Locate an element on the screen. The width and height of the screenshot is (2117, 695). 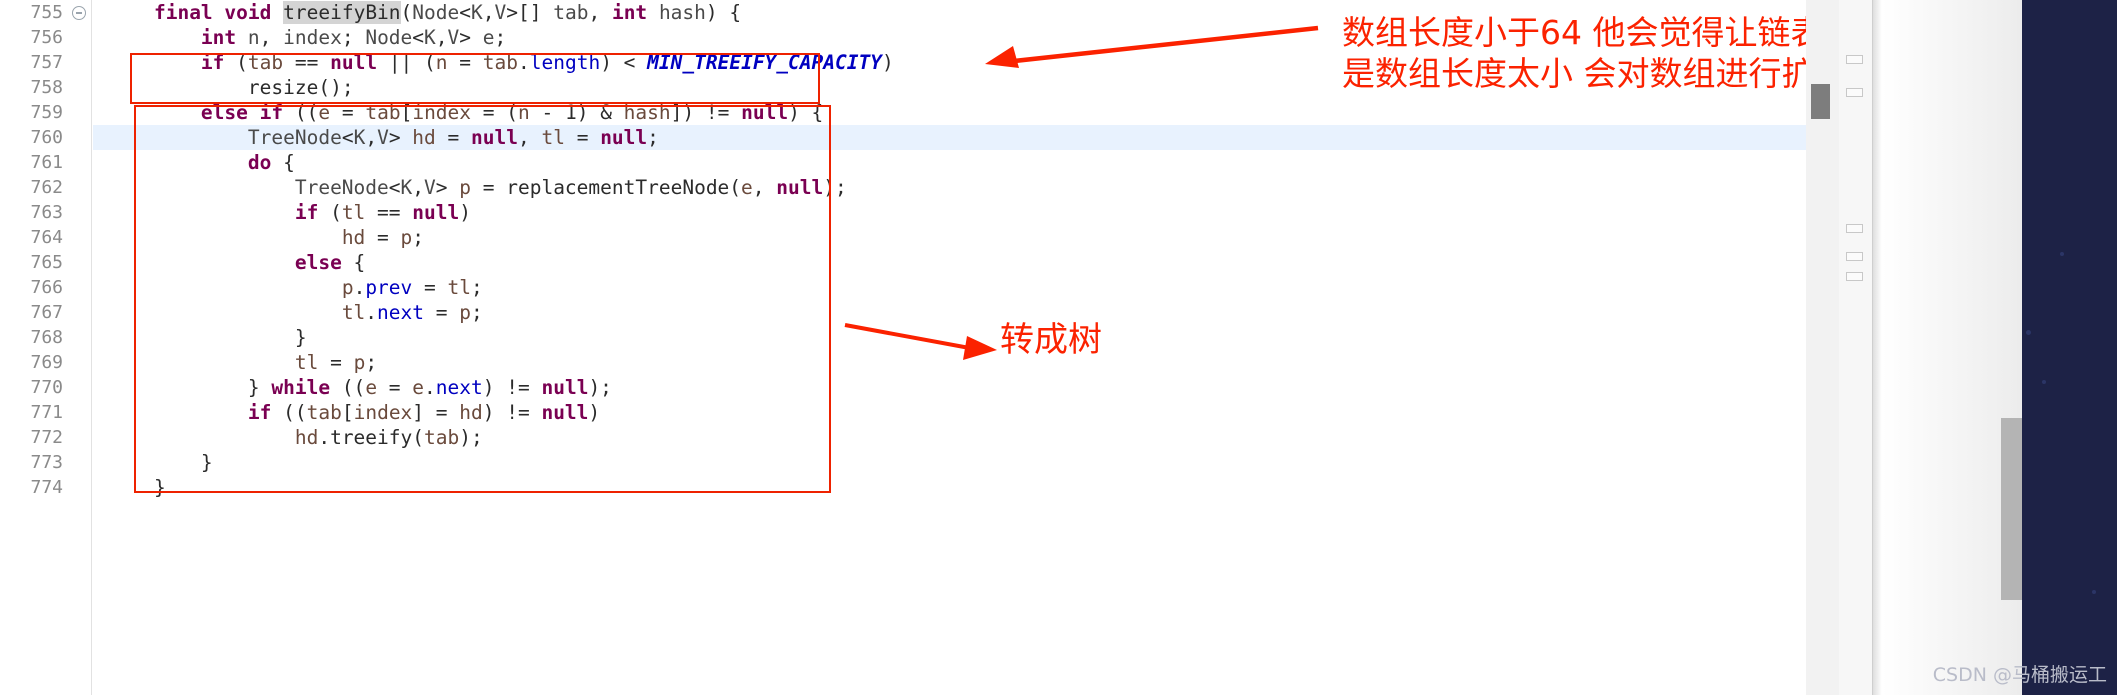
code-line-770: } while ((e = e.next) != null); is located at coordinates (949, 387).